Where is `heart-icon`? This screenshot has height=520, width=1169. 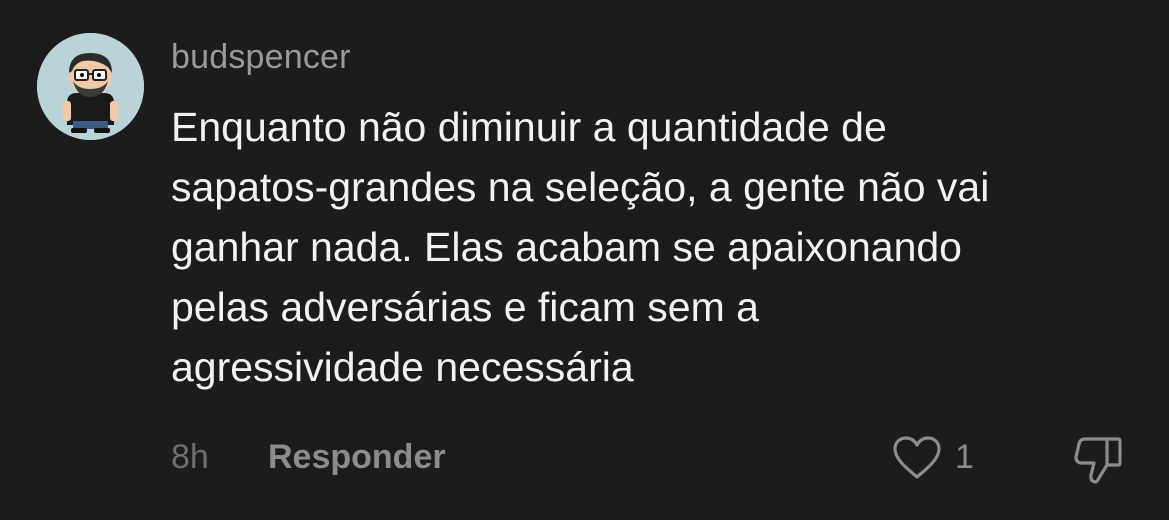 heart-icon is located at coordinates (917, 457).